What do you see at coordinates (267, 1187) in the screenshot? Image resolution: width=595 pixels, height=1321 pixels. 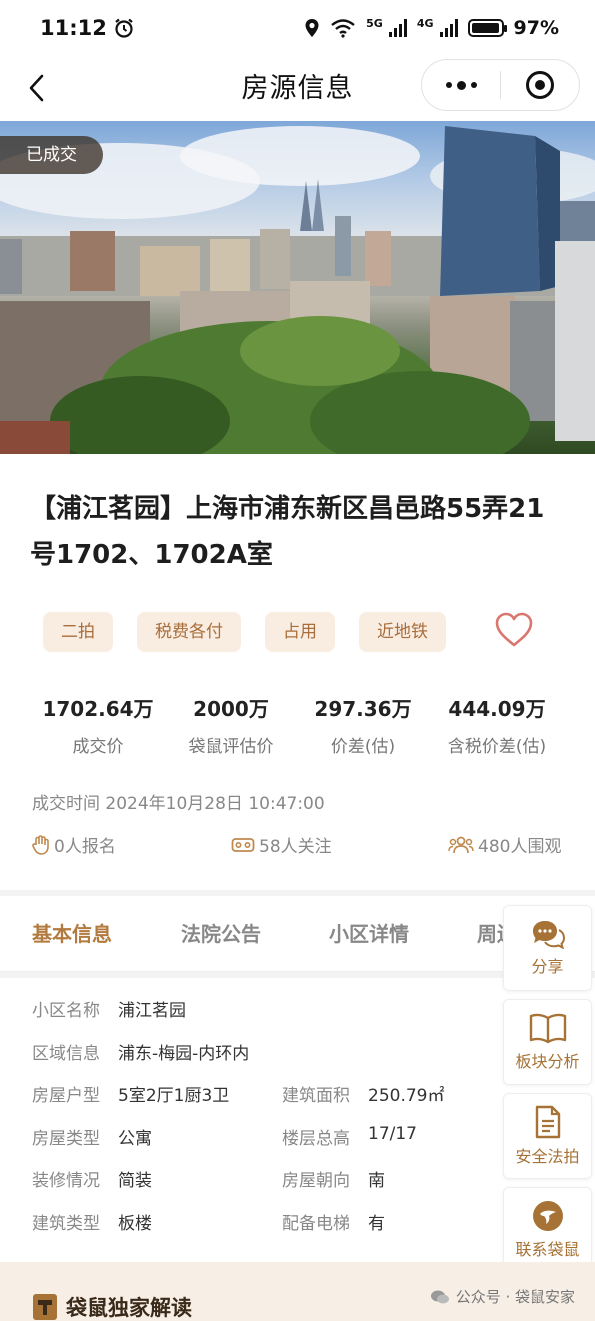 I see `info-row: 装修情况 简装 房屋朝向 南` at bounding box center [267, 1187].